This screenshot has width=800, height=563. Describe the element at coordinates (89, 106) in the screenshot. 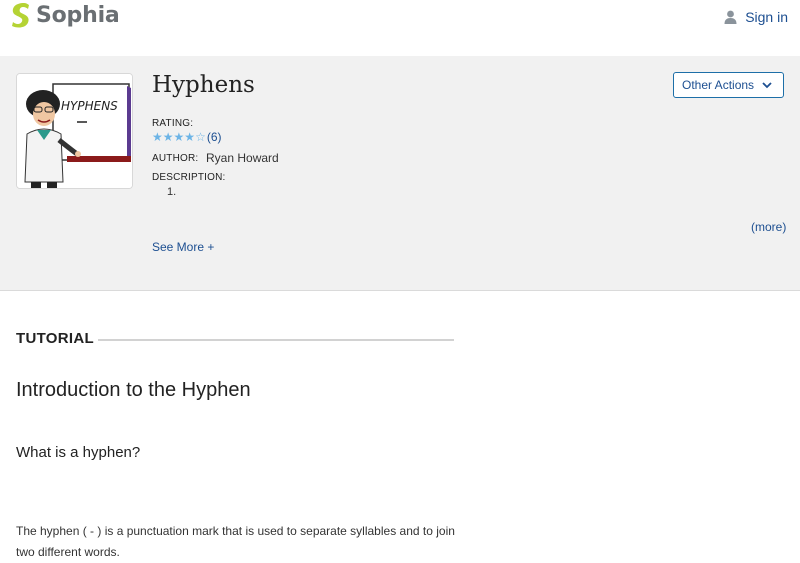

I see `thumbnail-board-text: HYPHENS` at that location.